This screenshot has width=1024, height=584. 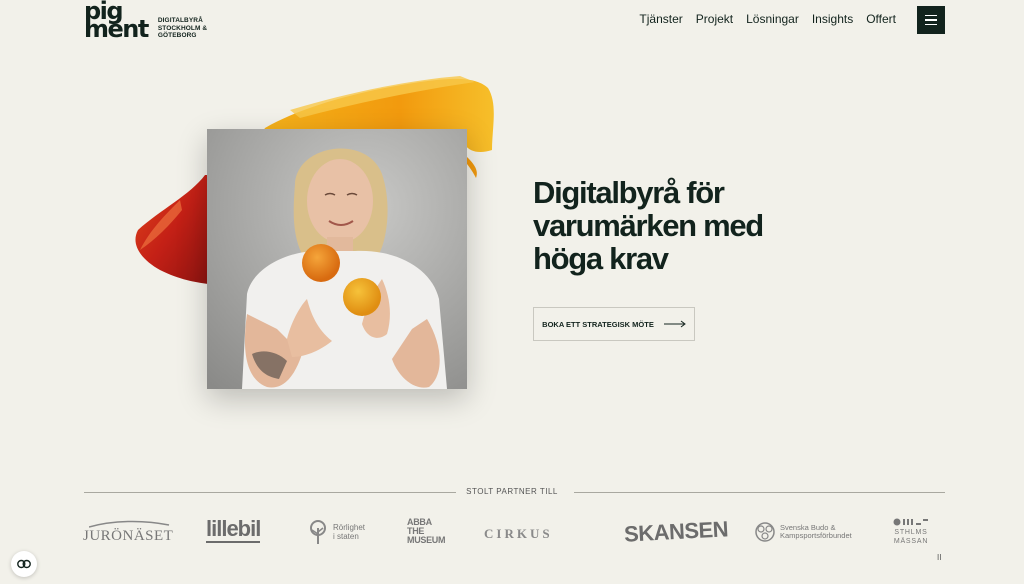 What do you see at coordinates (518, 534) in the screenshot?
I see `partner-logo-cirkus: CIRKUS` at bounding box center [518, 534].